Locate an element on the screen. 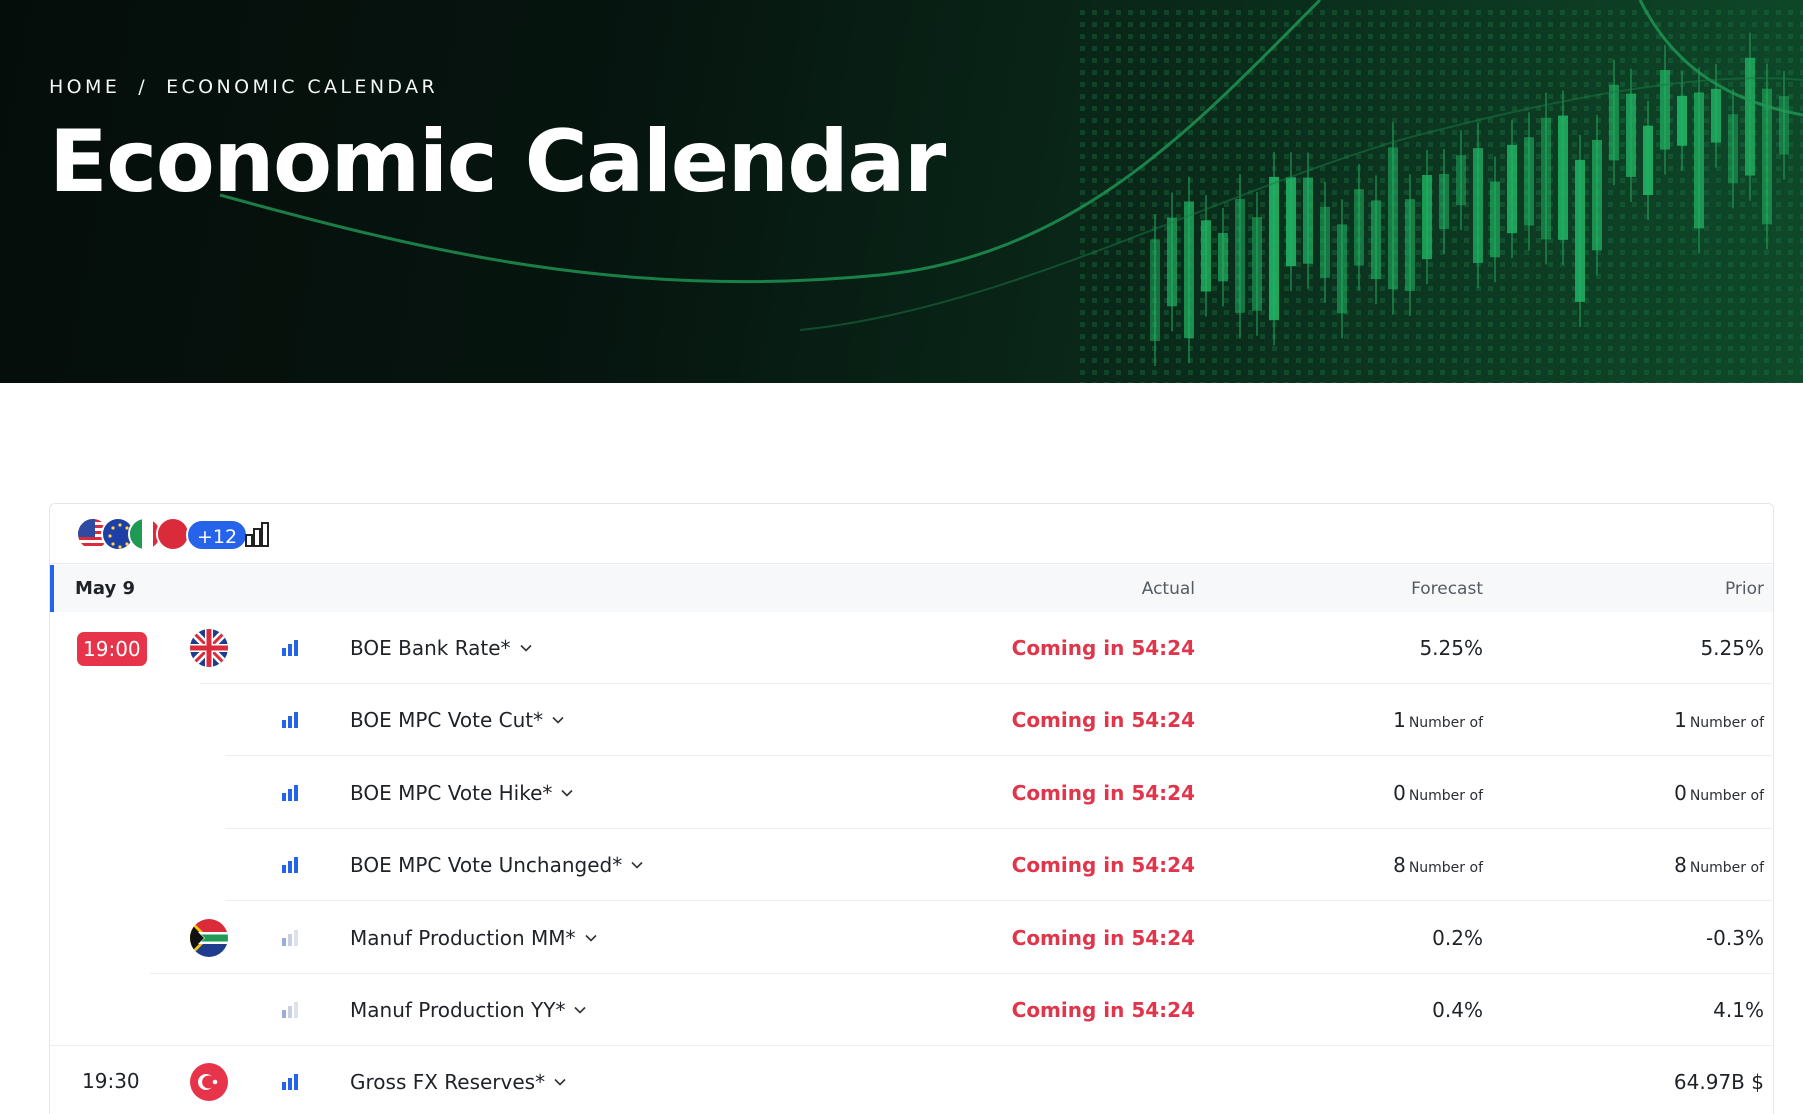  prior-value: 64.97B $ is located at coordinates (1719, 1082).